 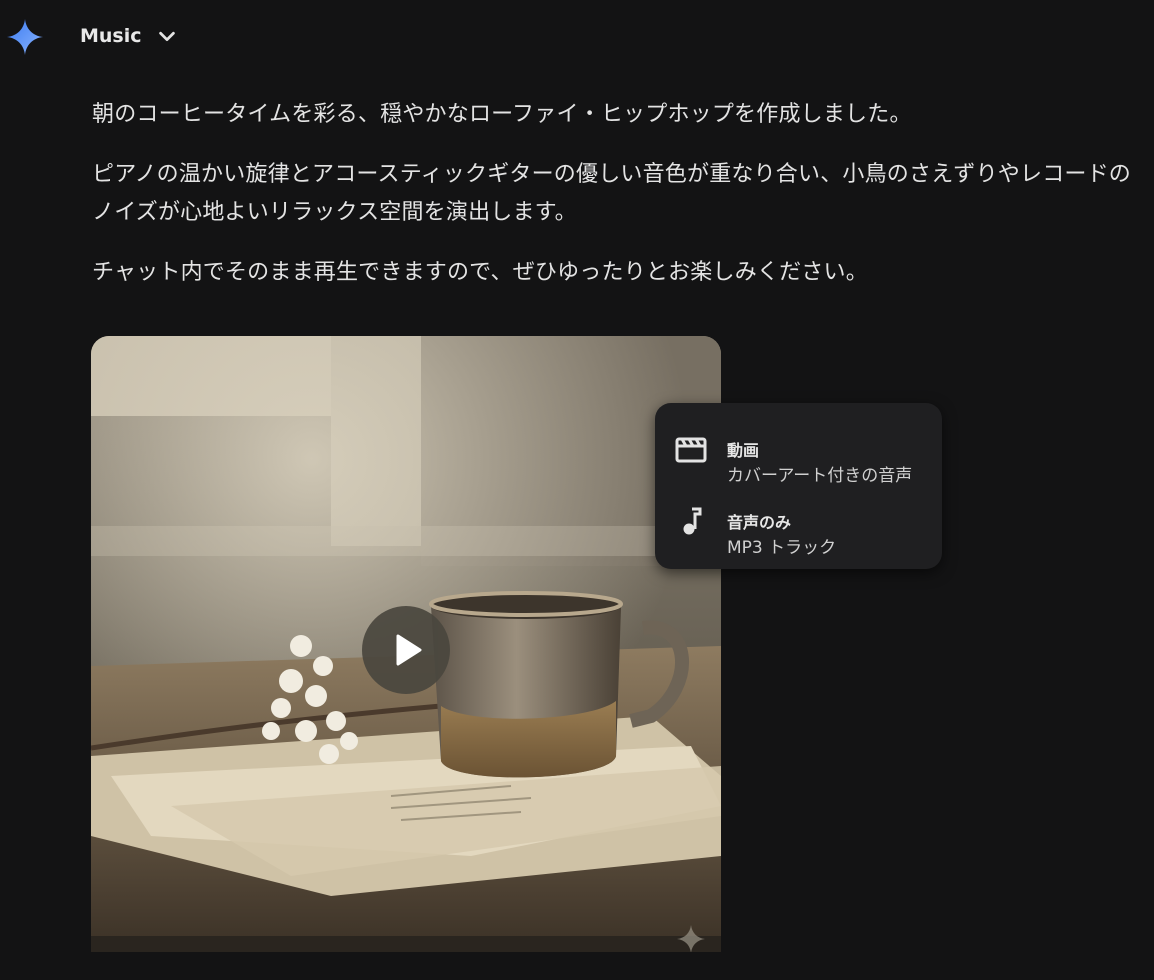 I want to click on menu-item-subtitle: MP3 トラック, so click(x=782, y=548).